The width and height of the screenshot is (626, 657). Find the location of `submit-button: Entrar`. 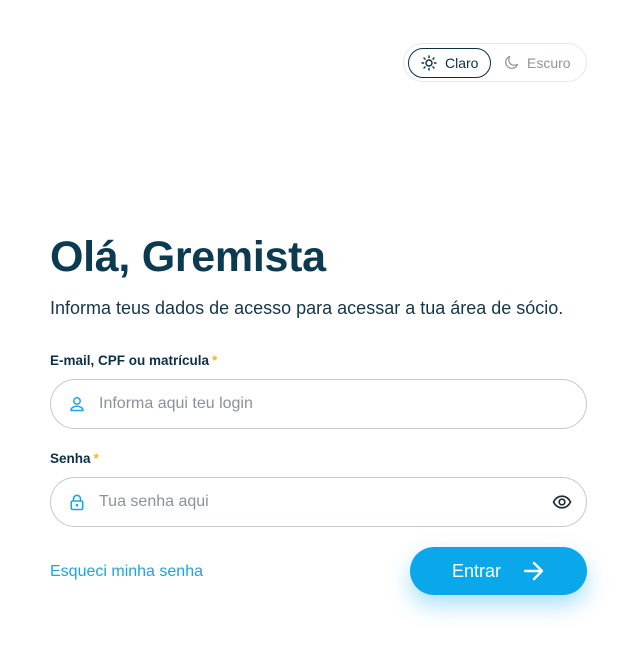

submit-button: Entrar is located at coordinates (498, 571).